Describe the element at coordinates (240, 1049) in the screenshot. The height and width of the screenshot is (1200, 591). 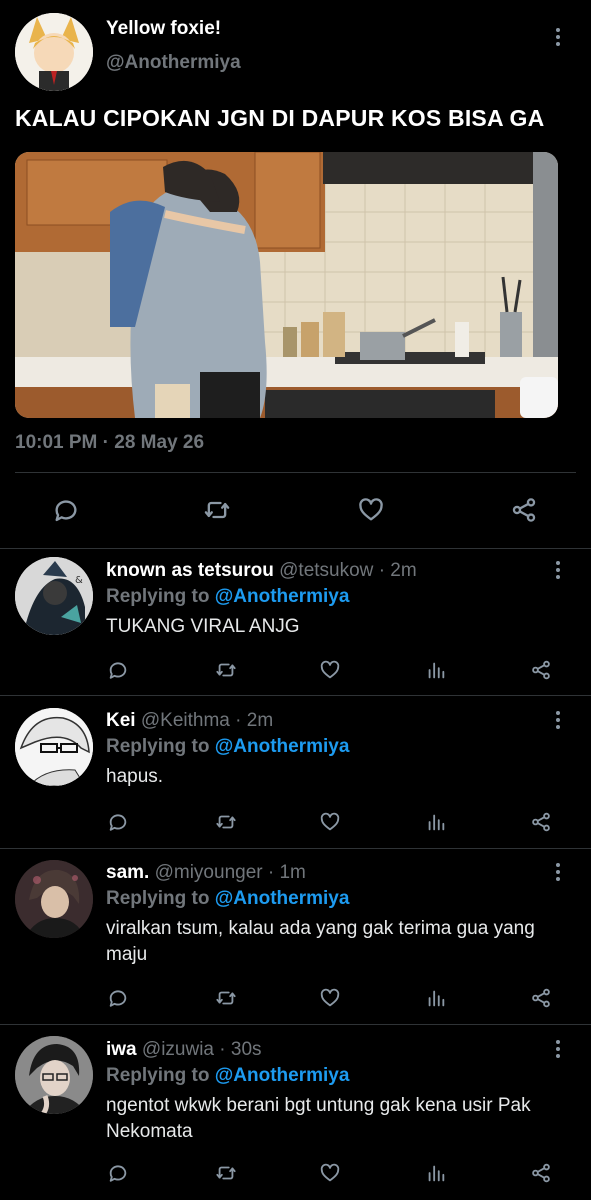
I see `reply-time: · 30s` at that location.